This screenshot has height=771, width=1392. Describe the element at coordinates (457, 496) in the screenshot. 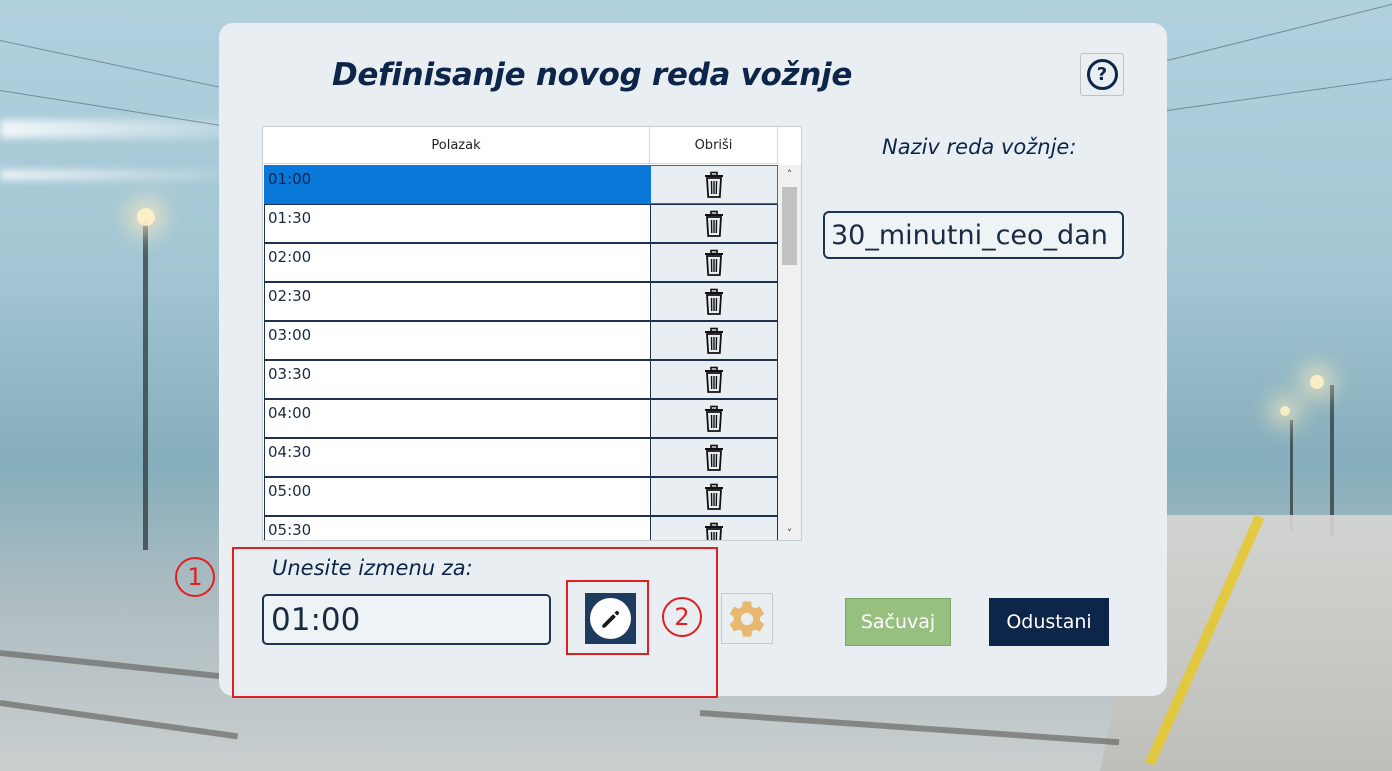

I see `departure-time-cell: 05:00` at that location.